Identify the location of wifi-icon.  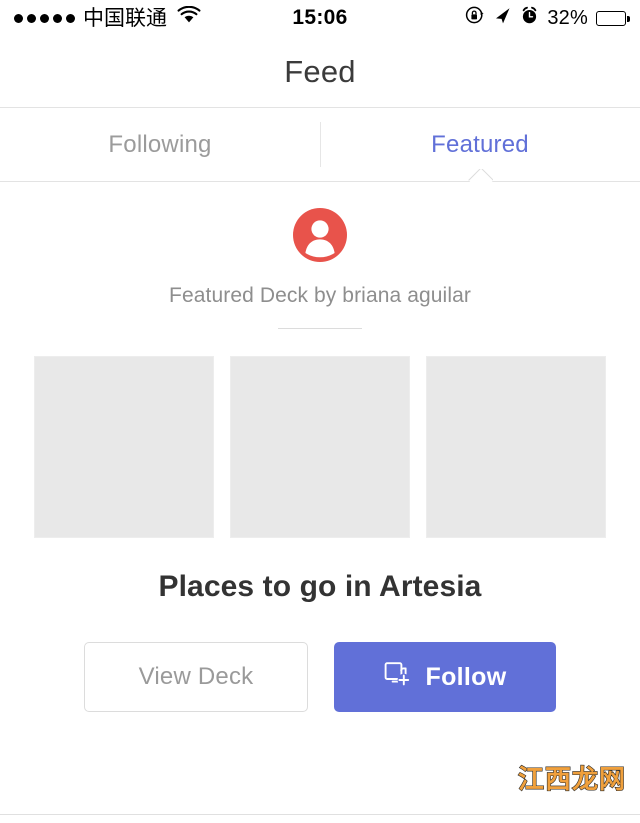
(189, 17).